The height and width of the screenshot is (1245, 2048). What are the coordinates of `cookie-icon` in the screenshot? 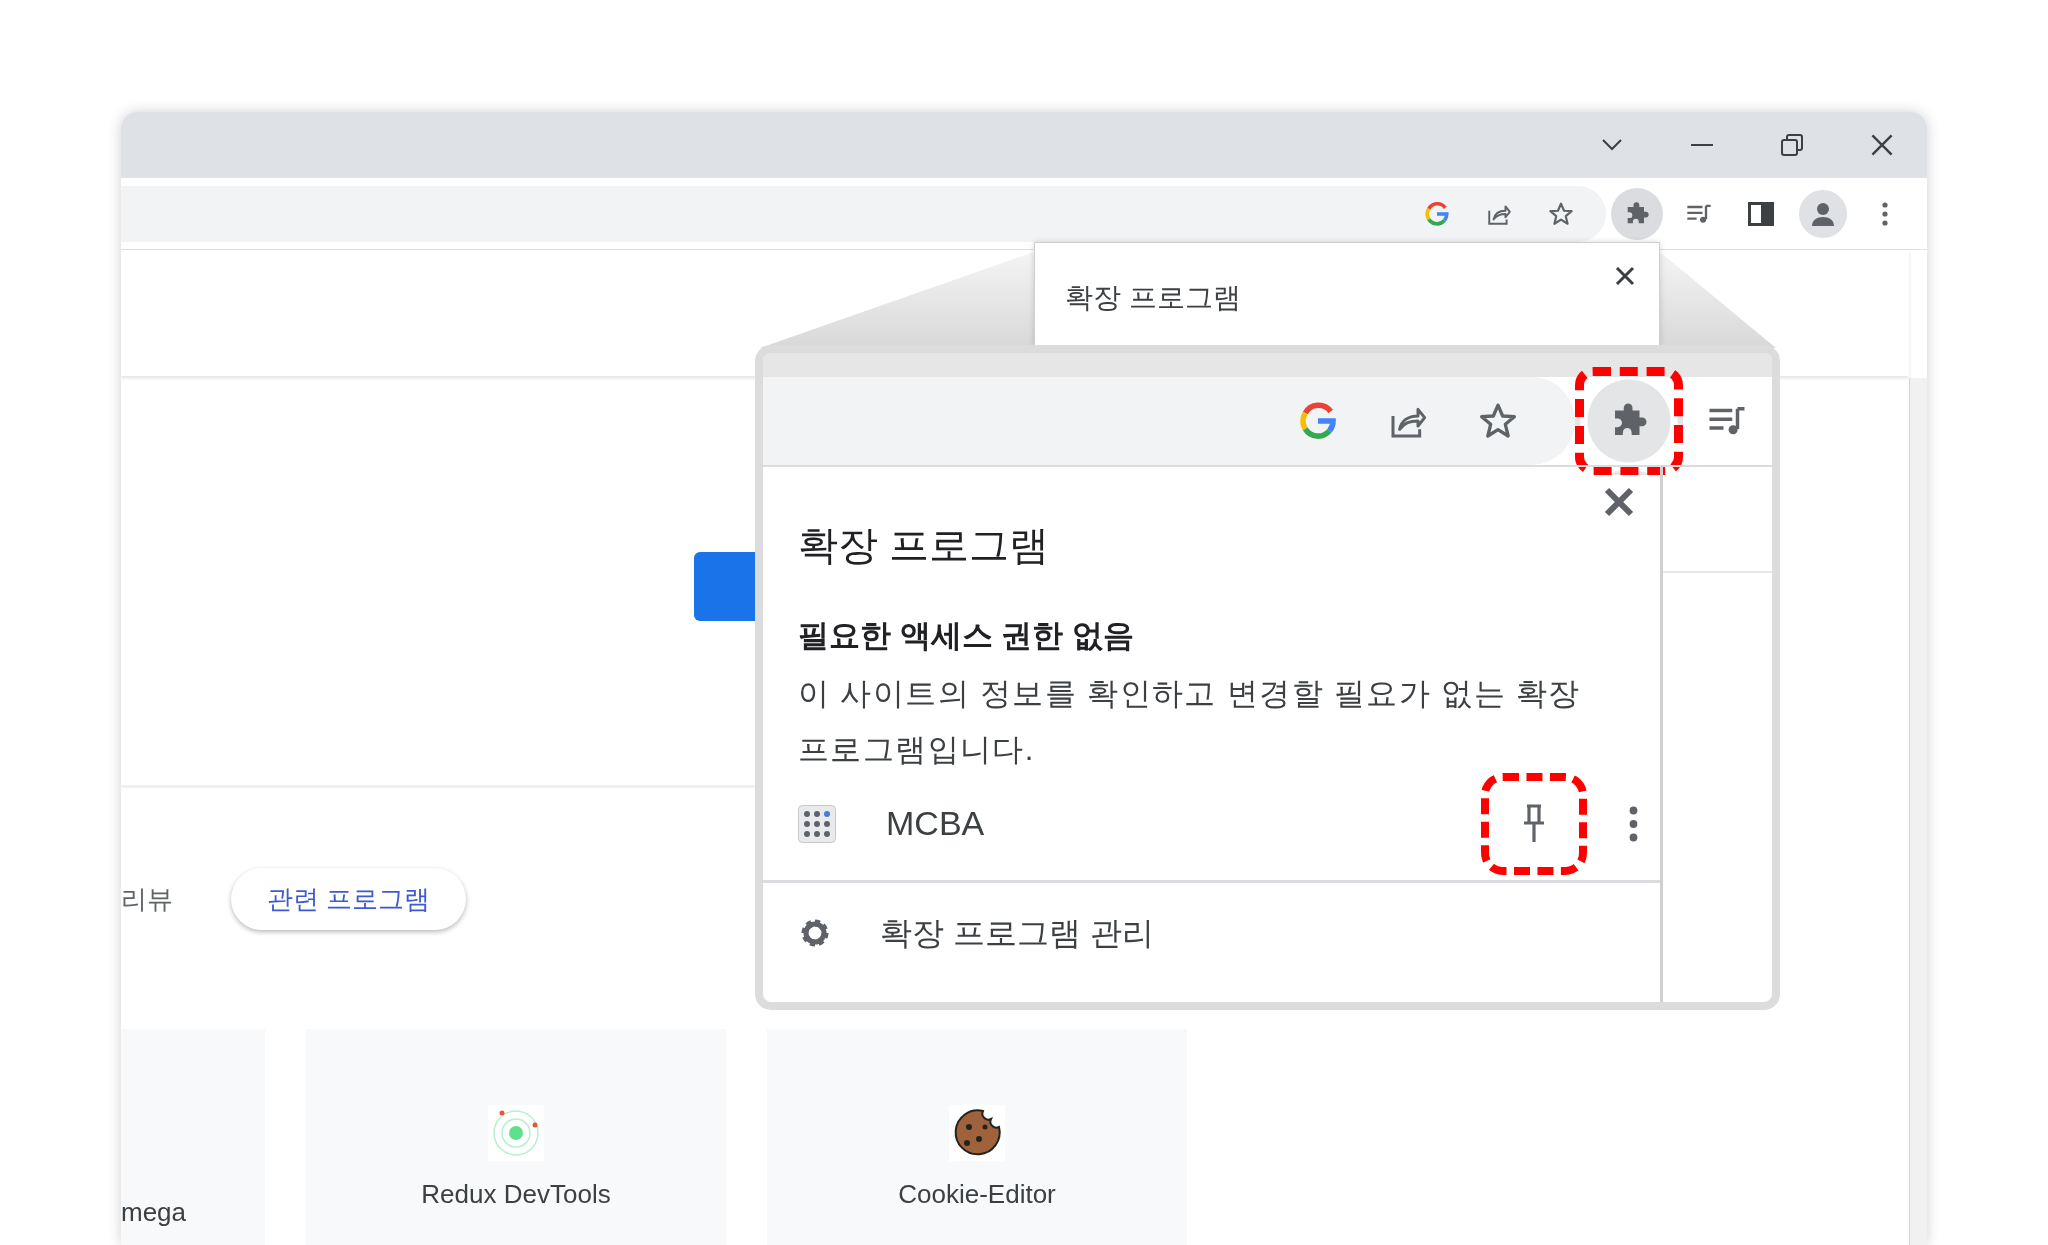 It's located at (977, 1133).